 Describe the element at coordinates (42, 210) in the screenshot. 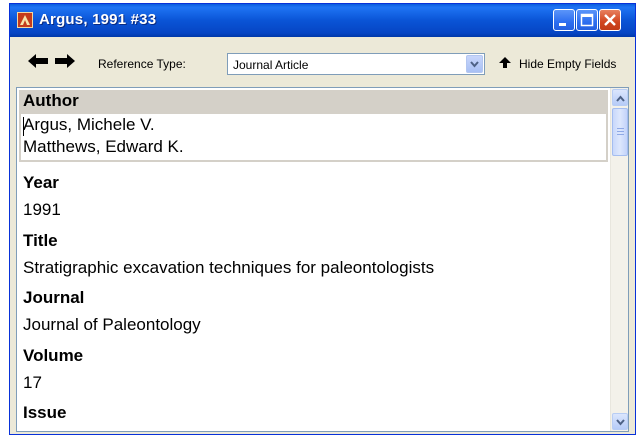

I see `year-value: 1991` at that location.